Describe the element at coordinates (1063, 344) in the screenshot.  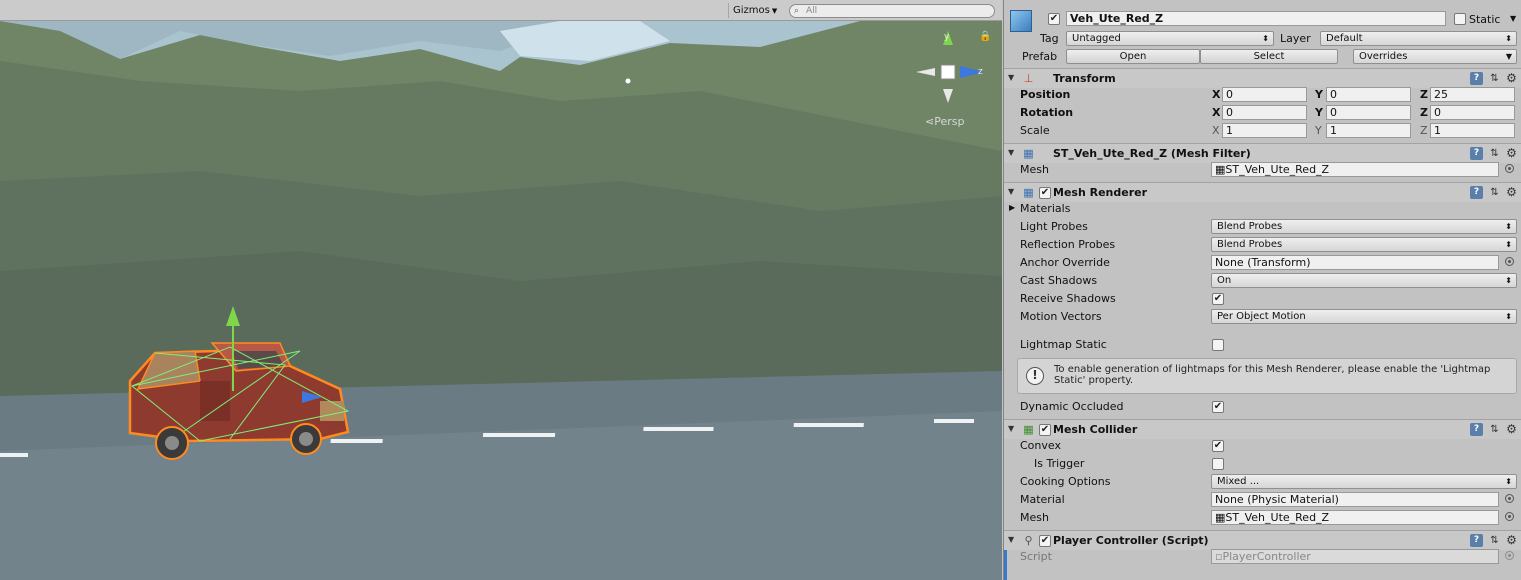
I see `lightmap-static-label: Lightmap Static` at that location.